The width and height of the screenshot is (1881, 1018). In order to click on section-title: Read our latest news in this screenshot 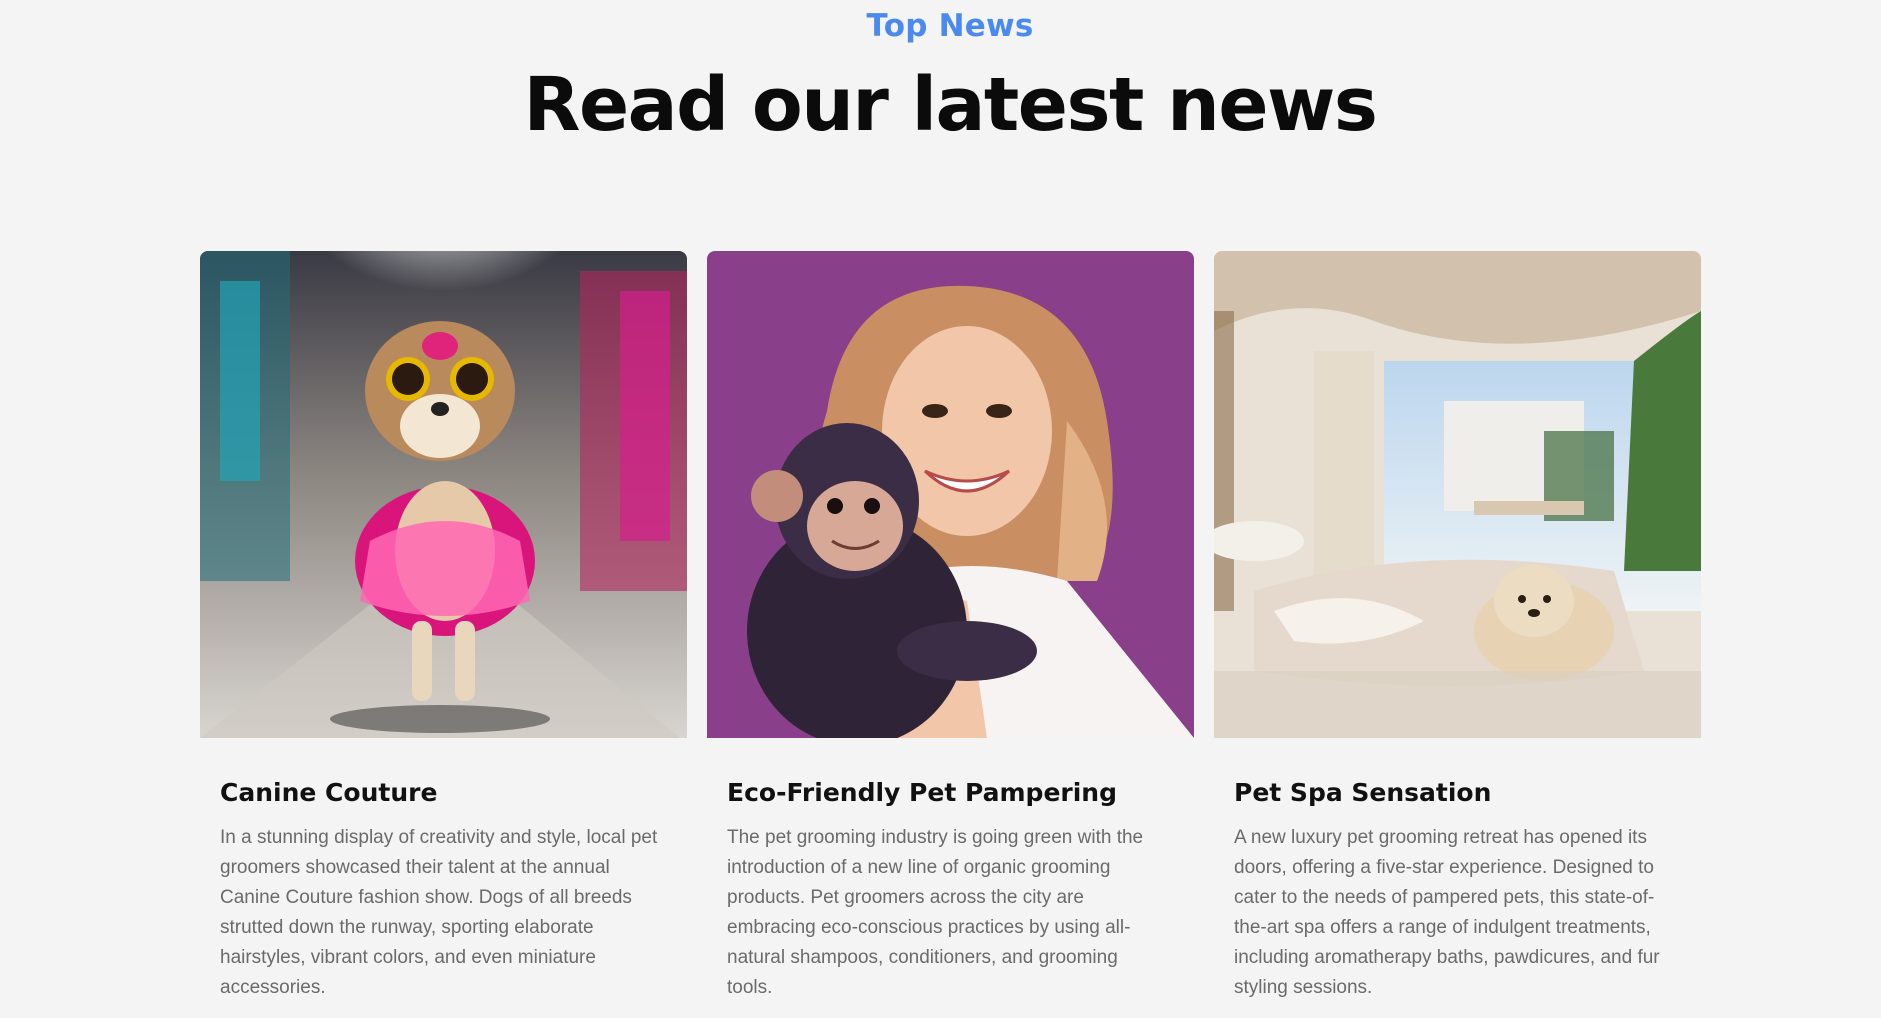, I will do `click(950, 105)`.